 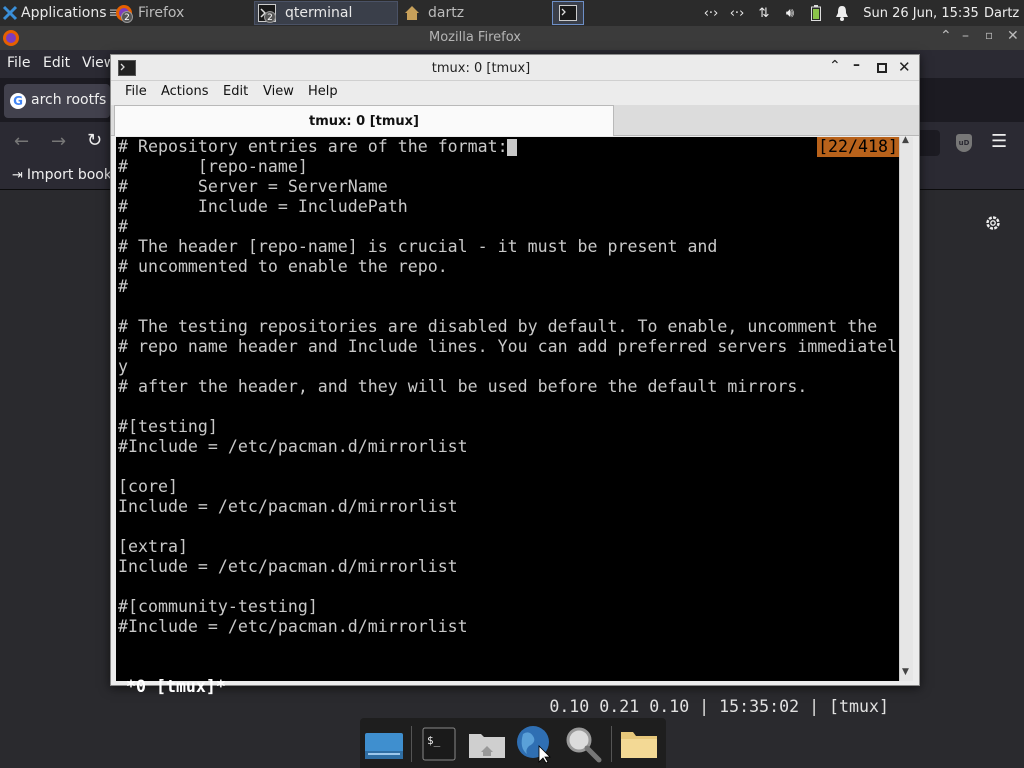 What do you see at coordinates (94, 140) in the screenshot?
I see `reload-icon: ↻` at bounding box center [94, 140].